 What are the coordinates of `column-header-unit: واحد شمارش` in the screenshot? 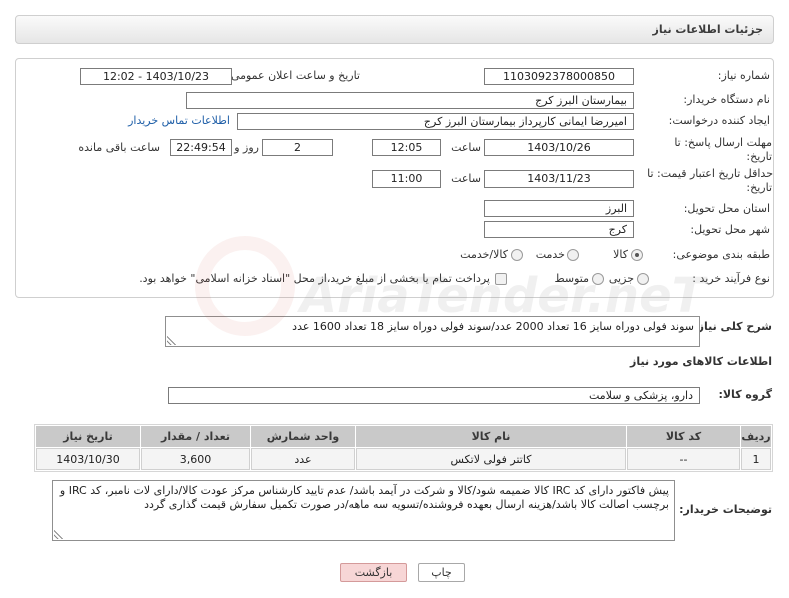 It's located at (303, 436).